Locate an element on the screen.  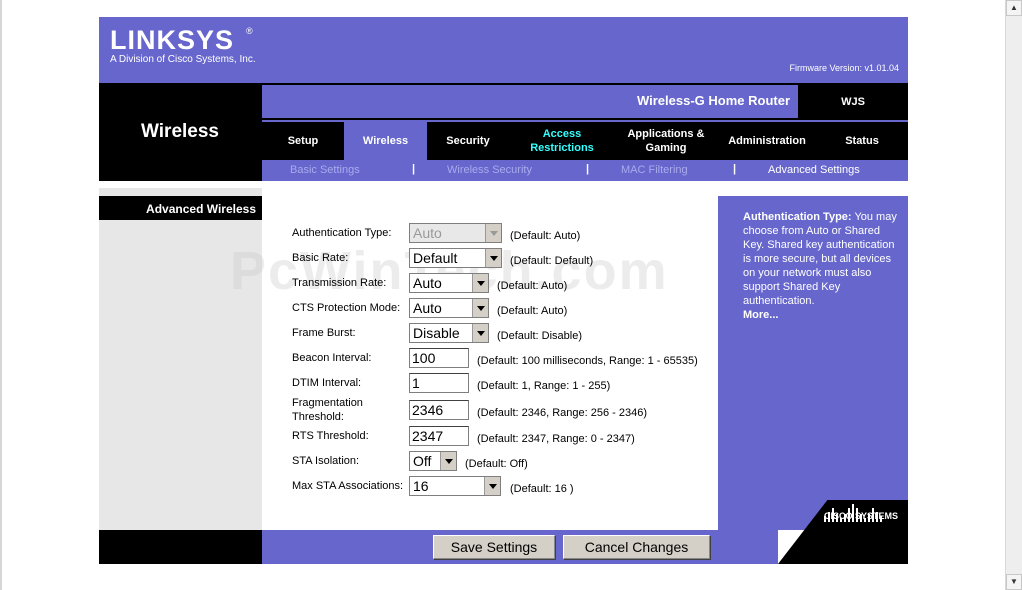
linksys-logo: LINKSYS is located at coordinates (172, 40).